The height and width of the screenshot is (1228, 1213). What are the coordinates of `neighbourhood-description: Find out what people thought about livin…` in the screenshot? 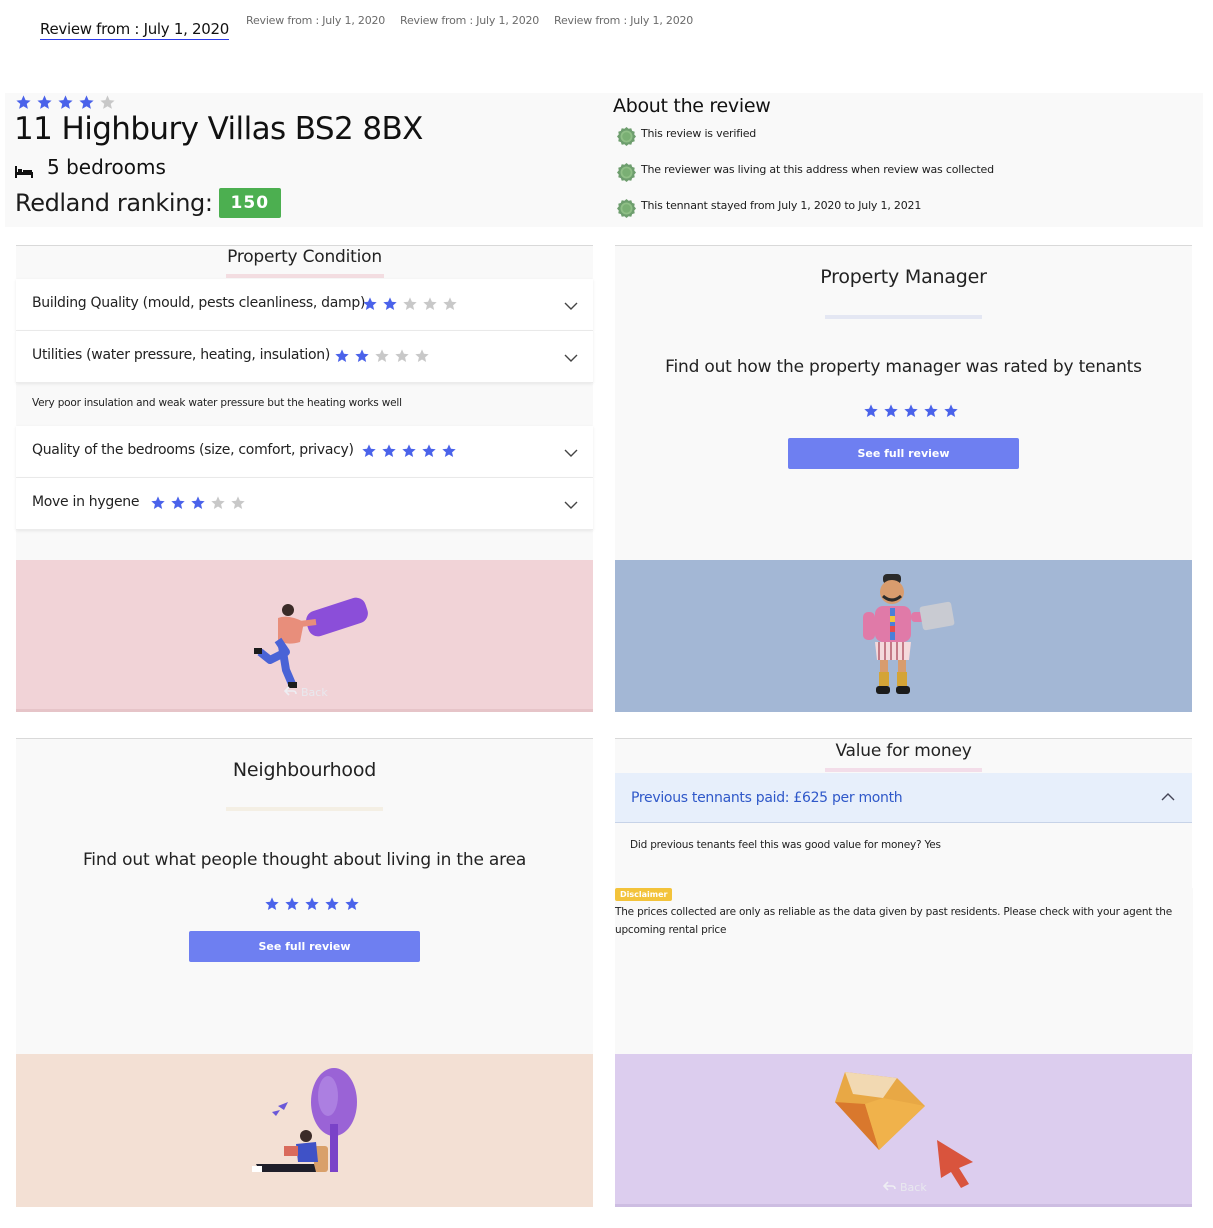 It's located at (304, 860).